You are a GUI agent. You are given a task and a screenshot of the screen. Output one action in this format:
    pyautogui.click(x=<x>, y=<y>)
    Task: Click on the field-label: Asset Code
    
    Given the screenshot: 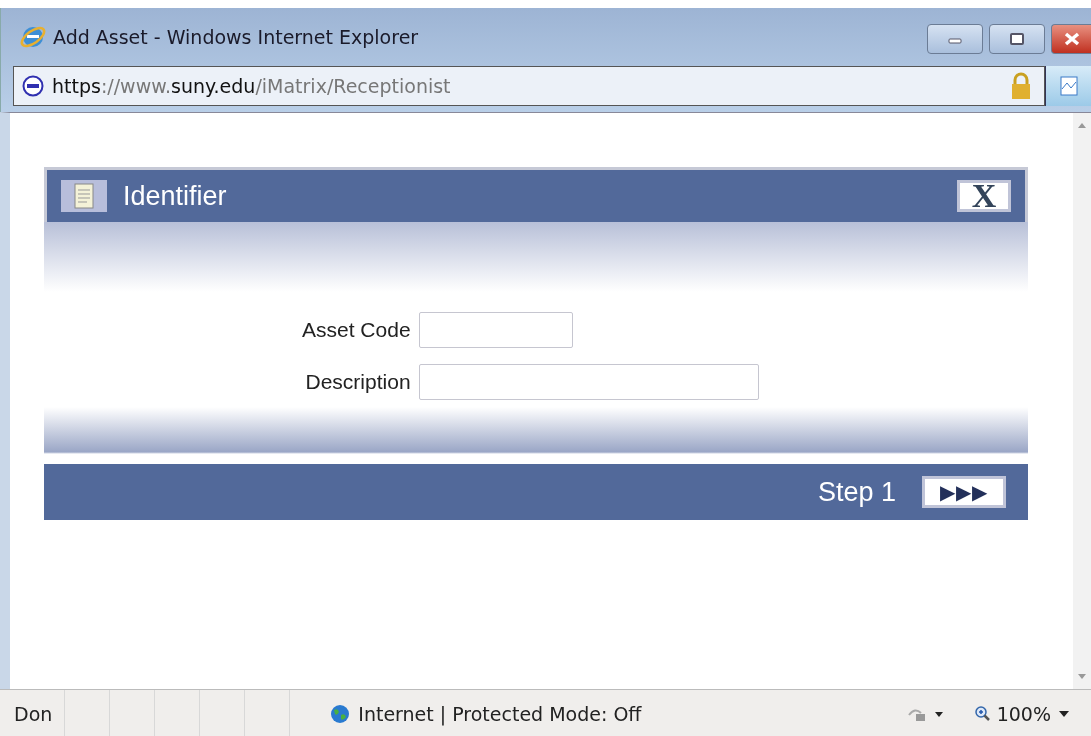 What is the action you would take?
    pyautogui.click(x=356, y=330)
    